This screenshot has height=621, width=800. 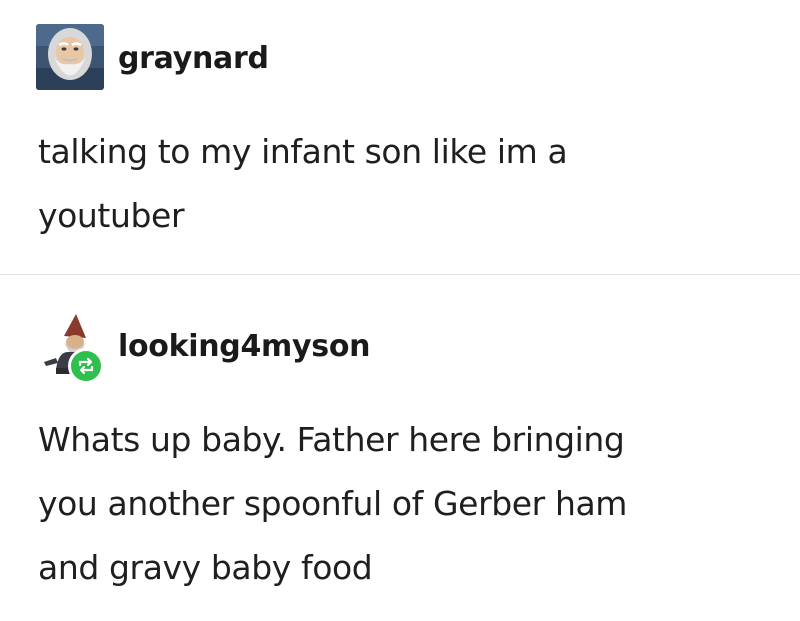 I want to click on post-text-line: you another spoonful of Gerber ham, so click(x=333, y=503).